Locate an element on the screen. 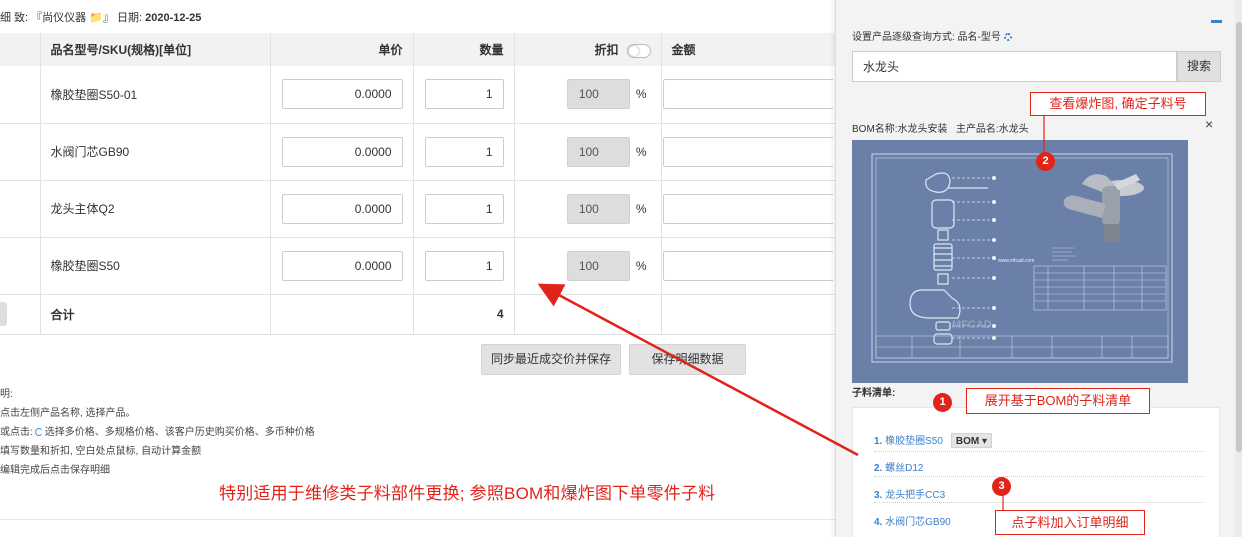  sub-item-num: 4. is located at coordinates (878, 522).